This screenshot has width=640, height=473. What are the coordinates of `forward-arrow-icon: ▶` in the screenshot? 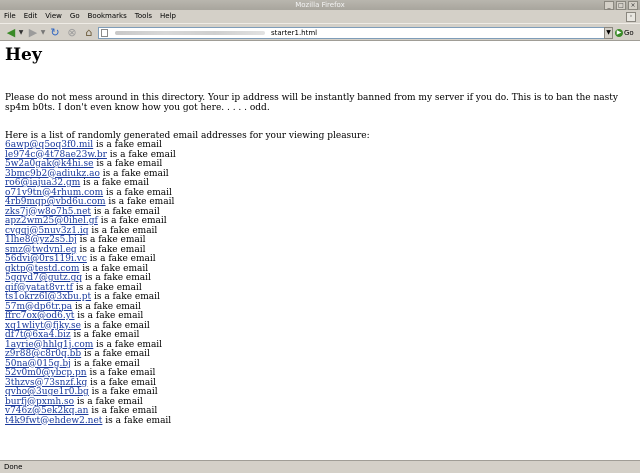 It's located at (33, 32).